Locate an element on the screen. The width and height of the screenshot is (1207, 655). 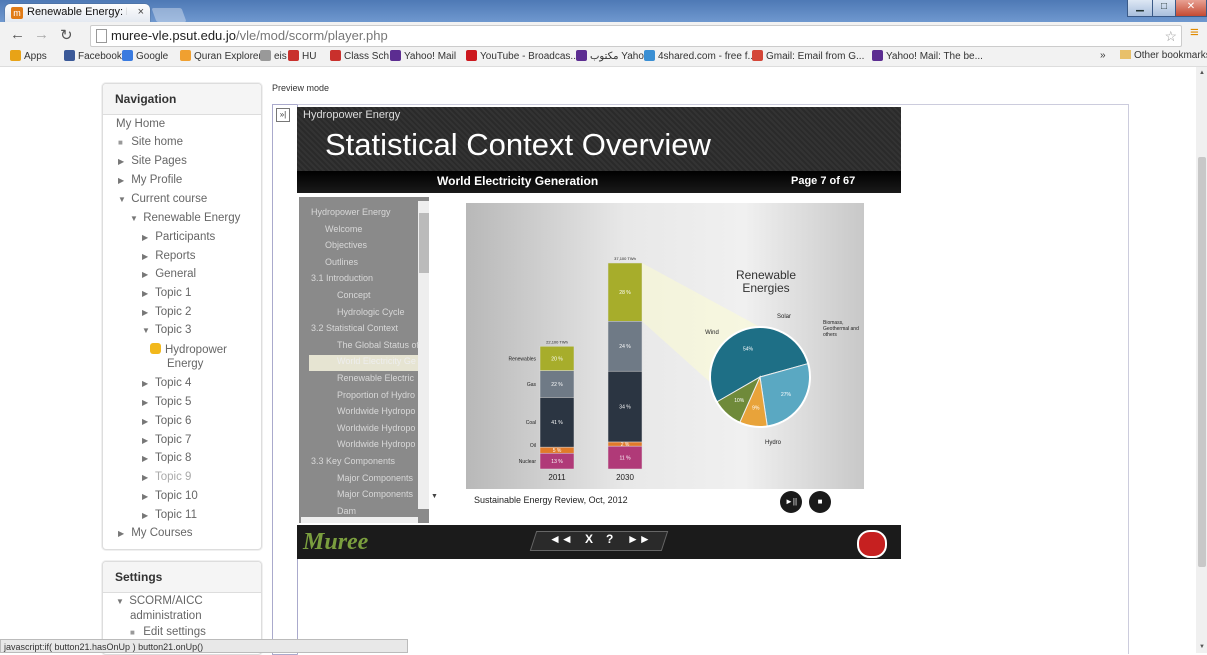
toc-item: Concept is located at coordinates (354, 295).